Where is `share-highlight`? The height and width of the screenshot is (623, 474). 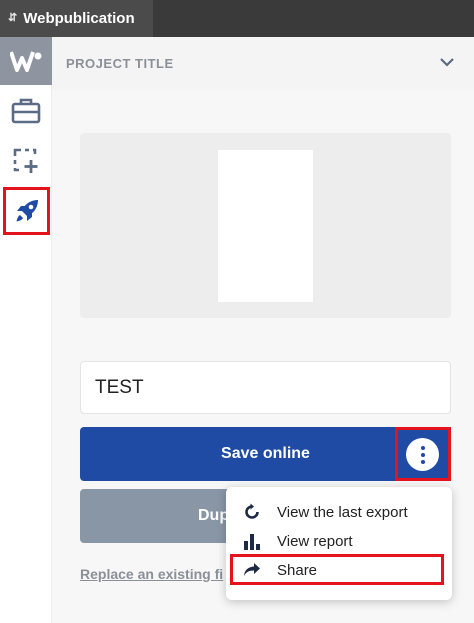
share-highlight is located at coordinates (337, 569).